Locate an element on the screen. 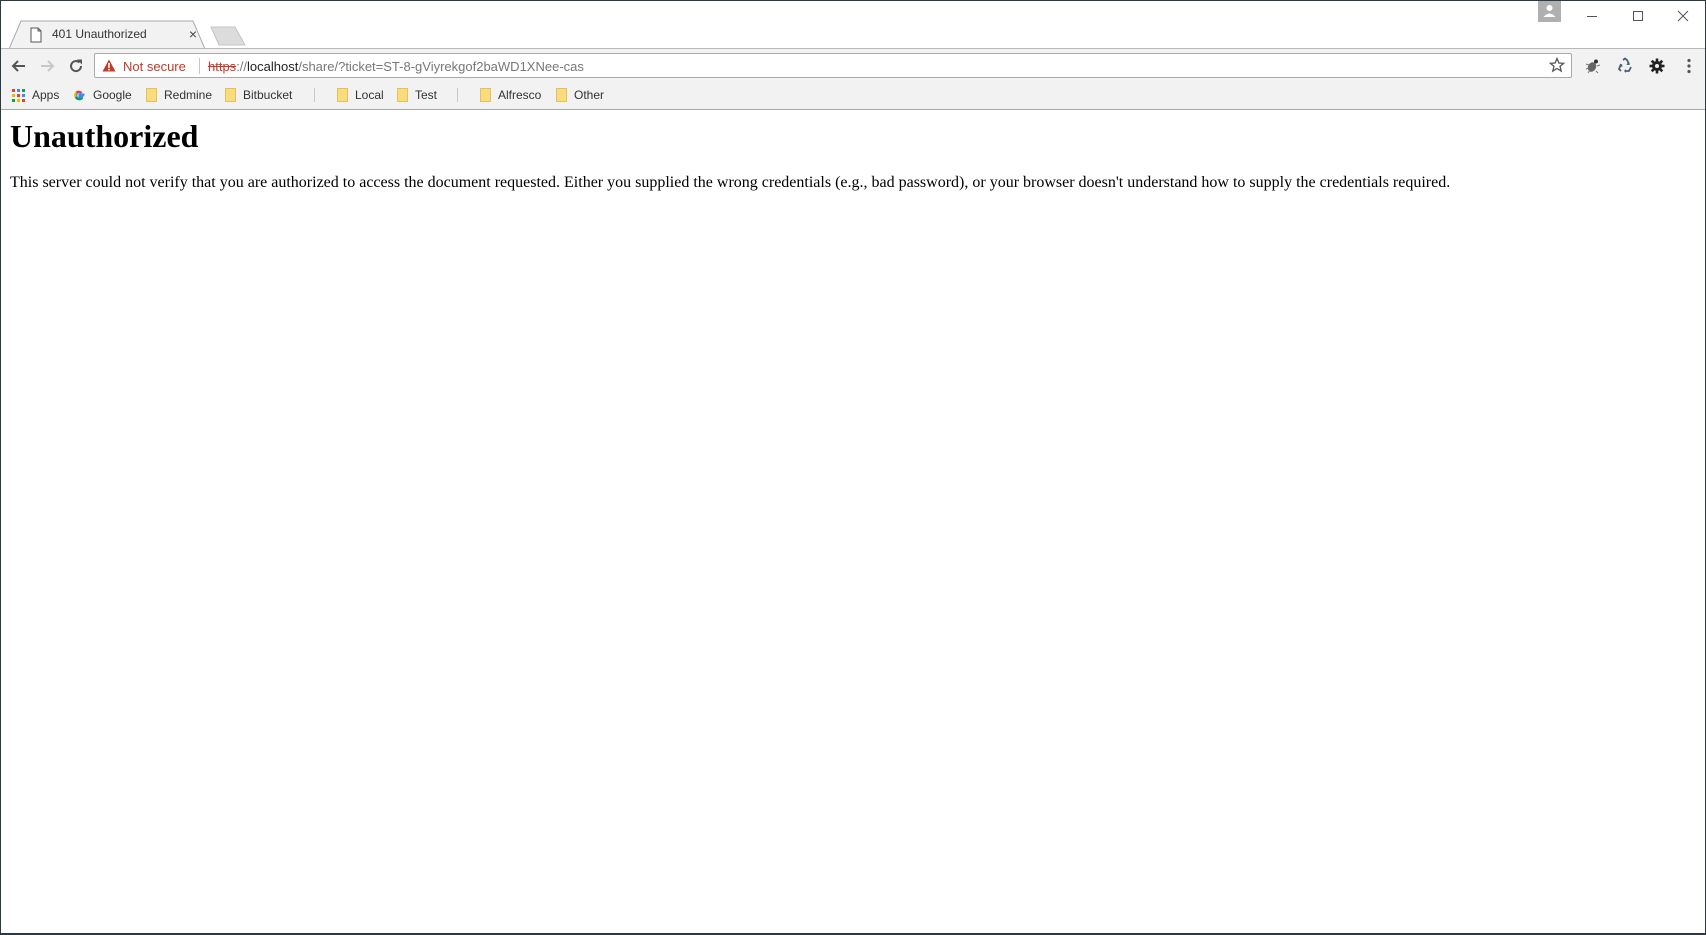 The height and width of the screenshot is (935, 1706). document-icon is located at coordinates (36, 35).